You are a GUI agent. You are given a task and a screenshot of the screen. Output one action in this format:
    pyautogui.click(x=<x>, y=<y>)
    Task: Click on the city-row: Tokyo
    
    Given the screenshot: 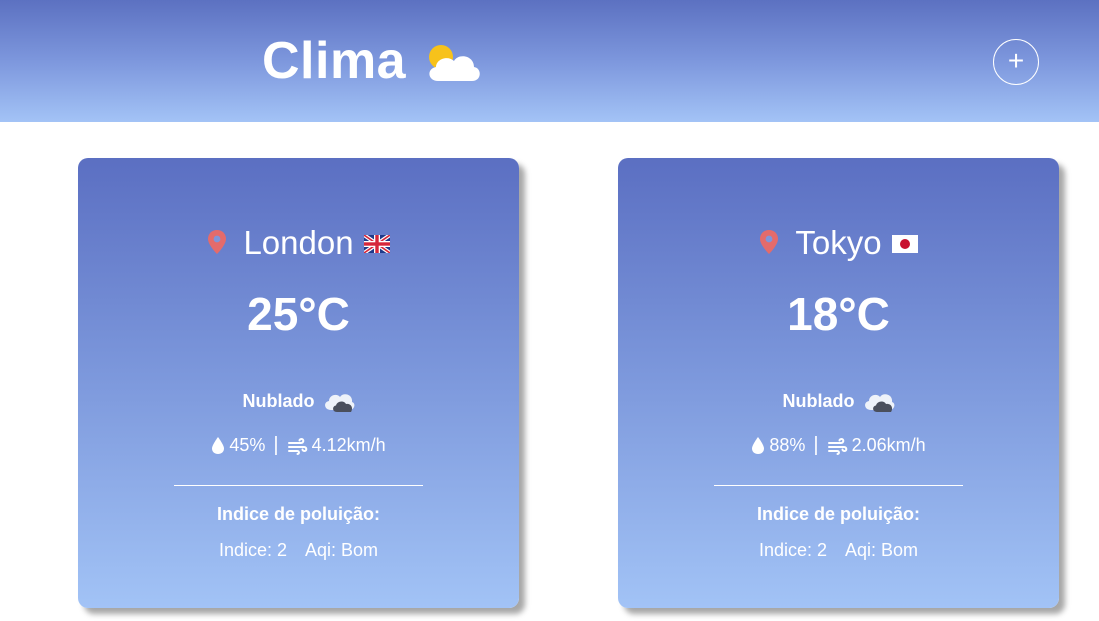 What is the action you would take?
    pyautogui.click(x=838, y=243)
    